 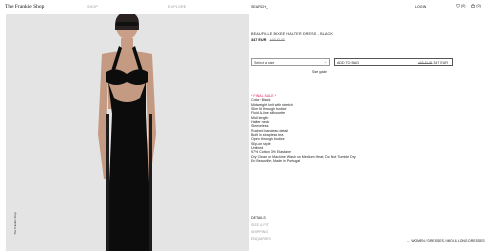 What do you see at coordinates (420, 7) in the screenshot?
I see `login-link: LOGIN` at bounding box center [420, 7].